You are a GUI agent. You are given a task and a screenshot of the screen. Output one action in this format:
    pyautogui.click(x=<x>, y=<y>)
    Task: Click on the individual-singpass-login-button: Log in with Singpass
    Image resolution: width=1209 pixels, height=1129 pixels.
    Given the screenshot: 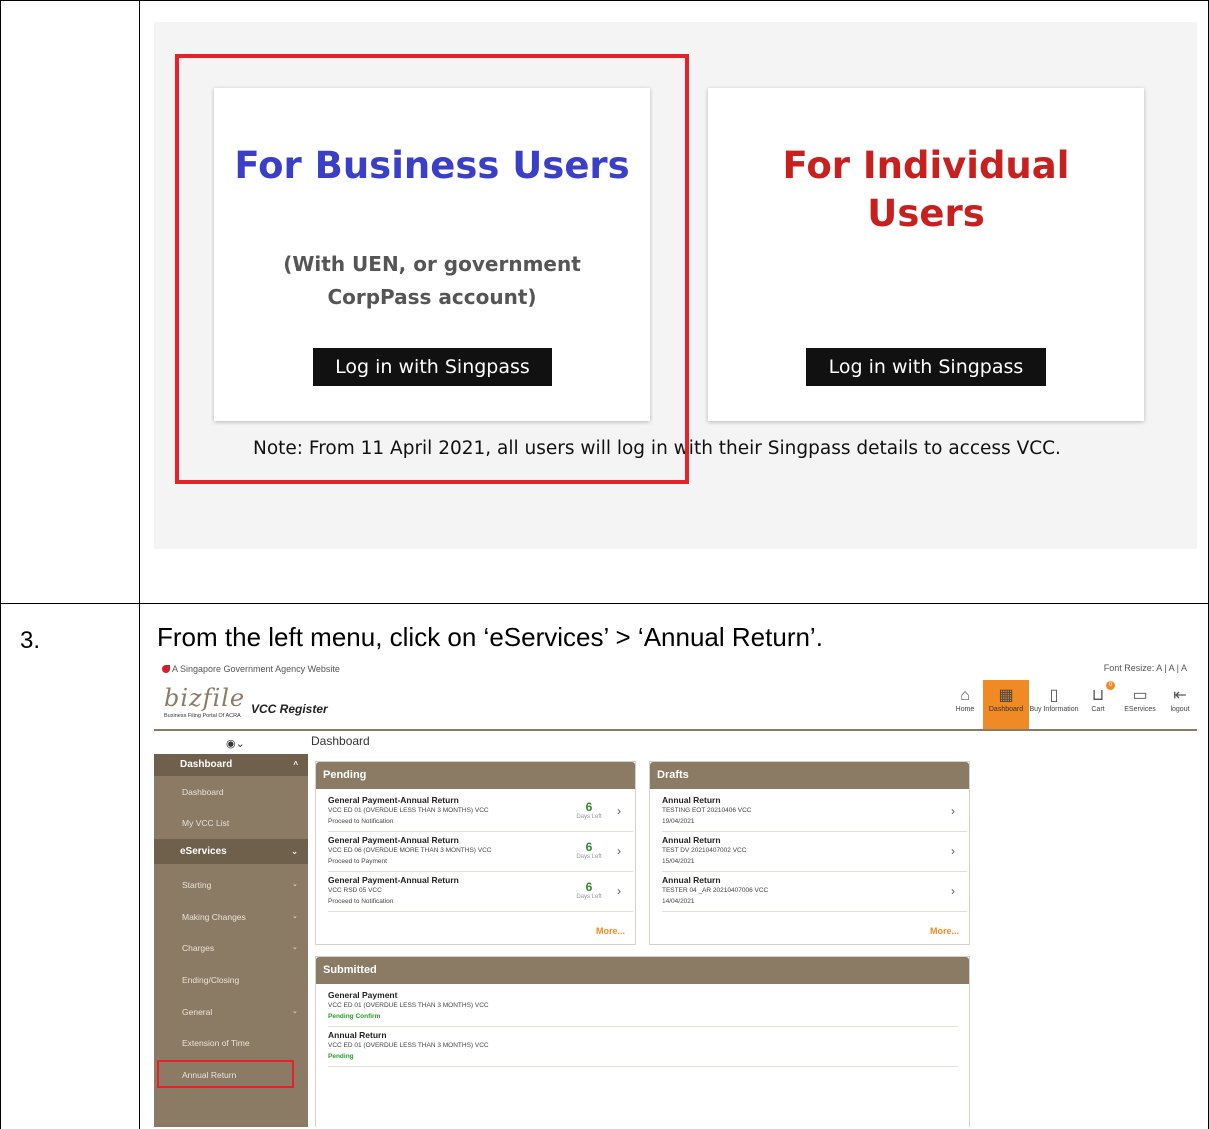 What is the action you would take?
    pyautogui.click(x=926, y=367)
    